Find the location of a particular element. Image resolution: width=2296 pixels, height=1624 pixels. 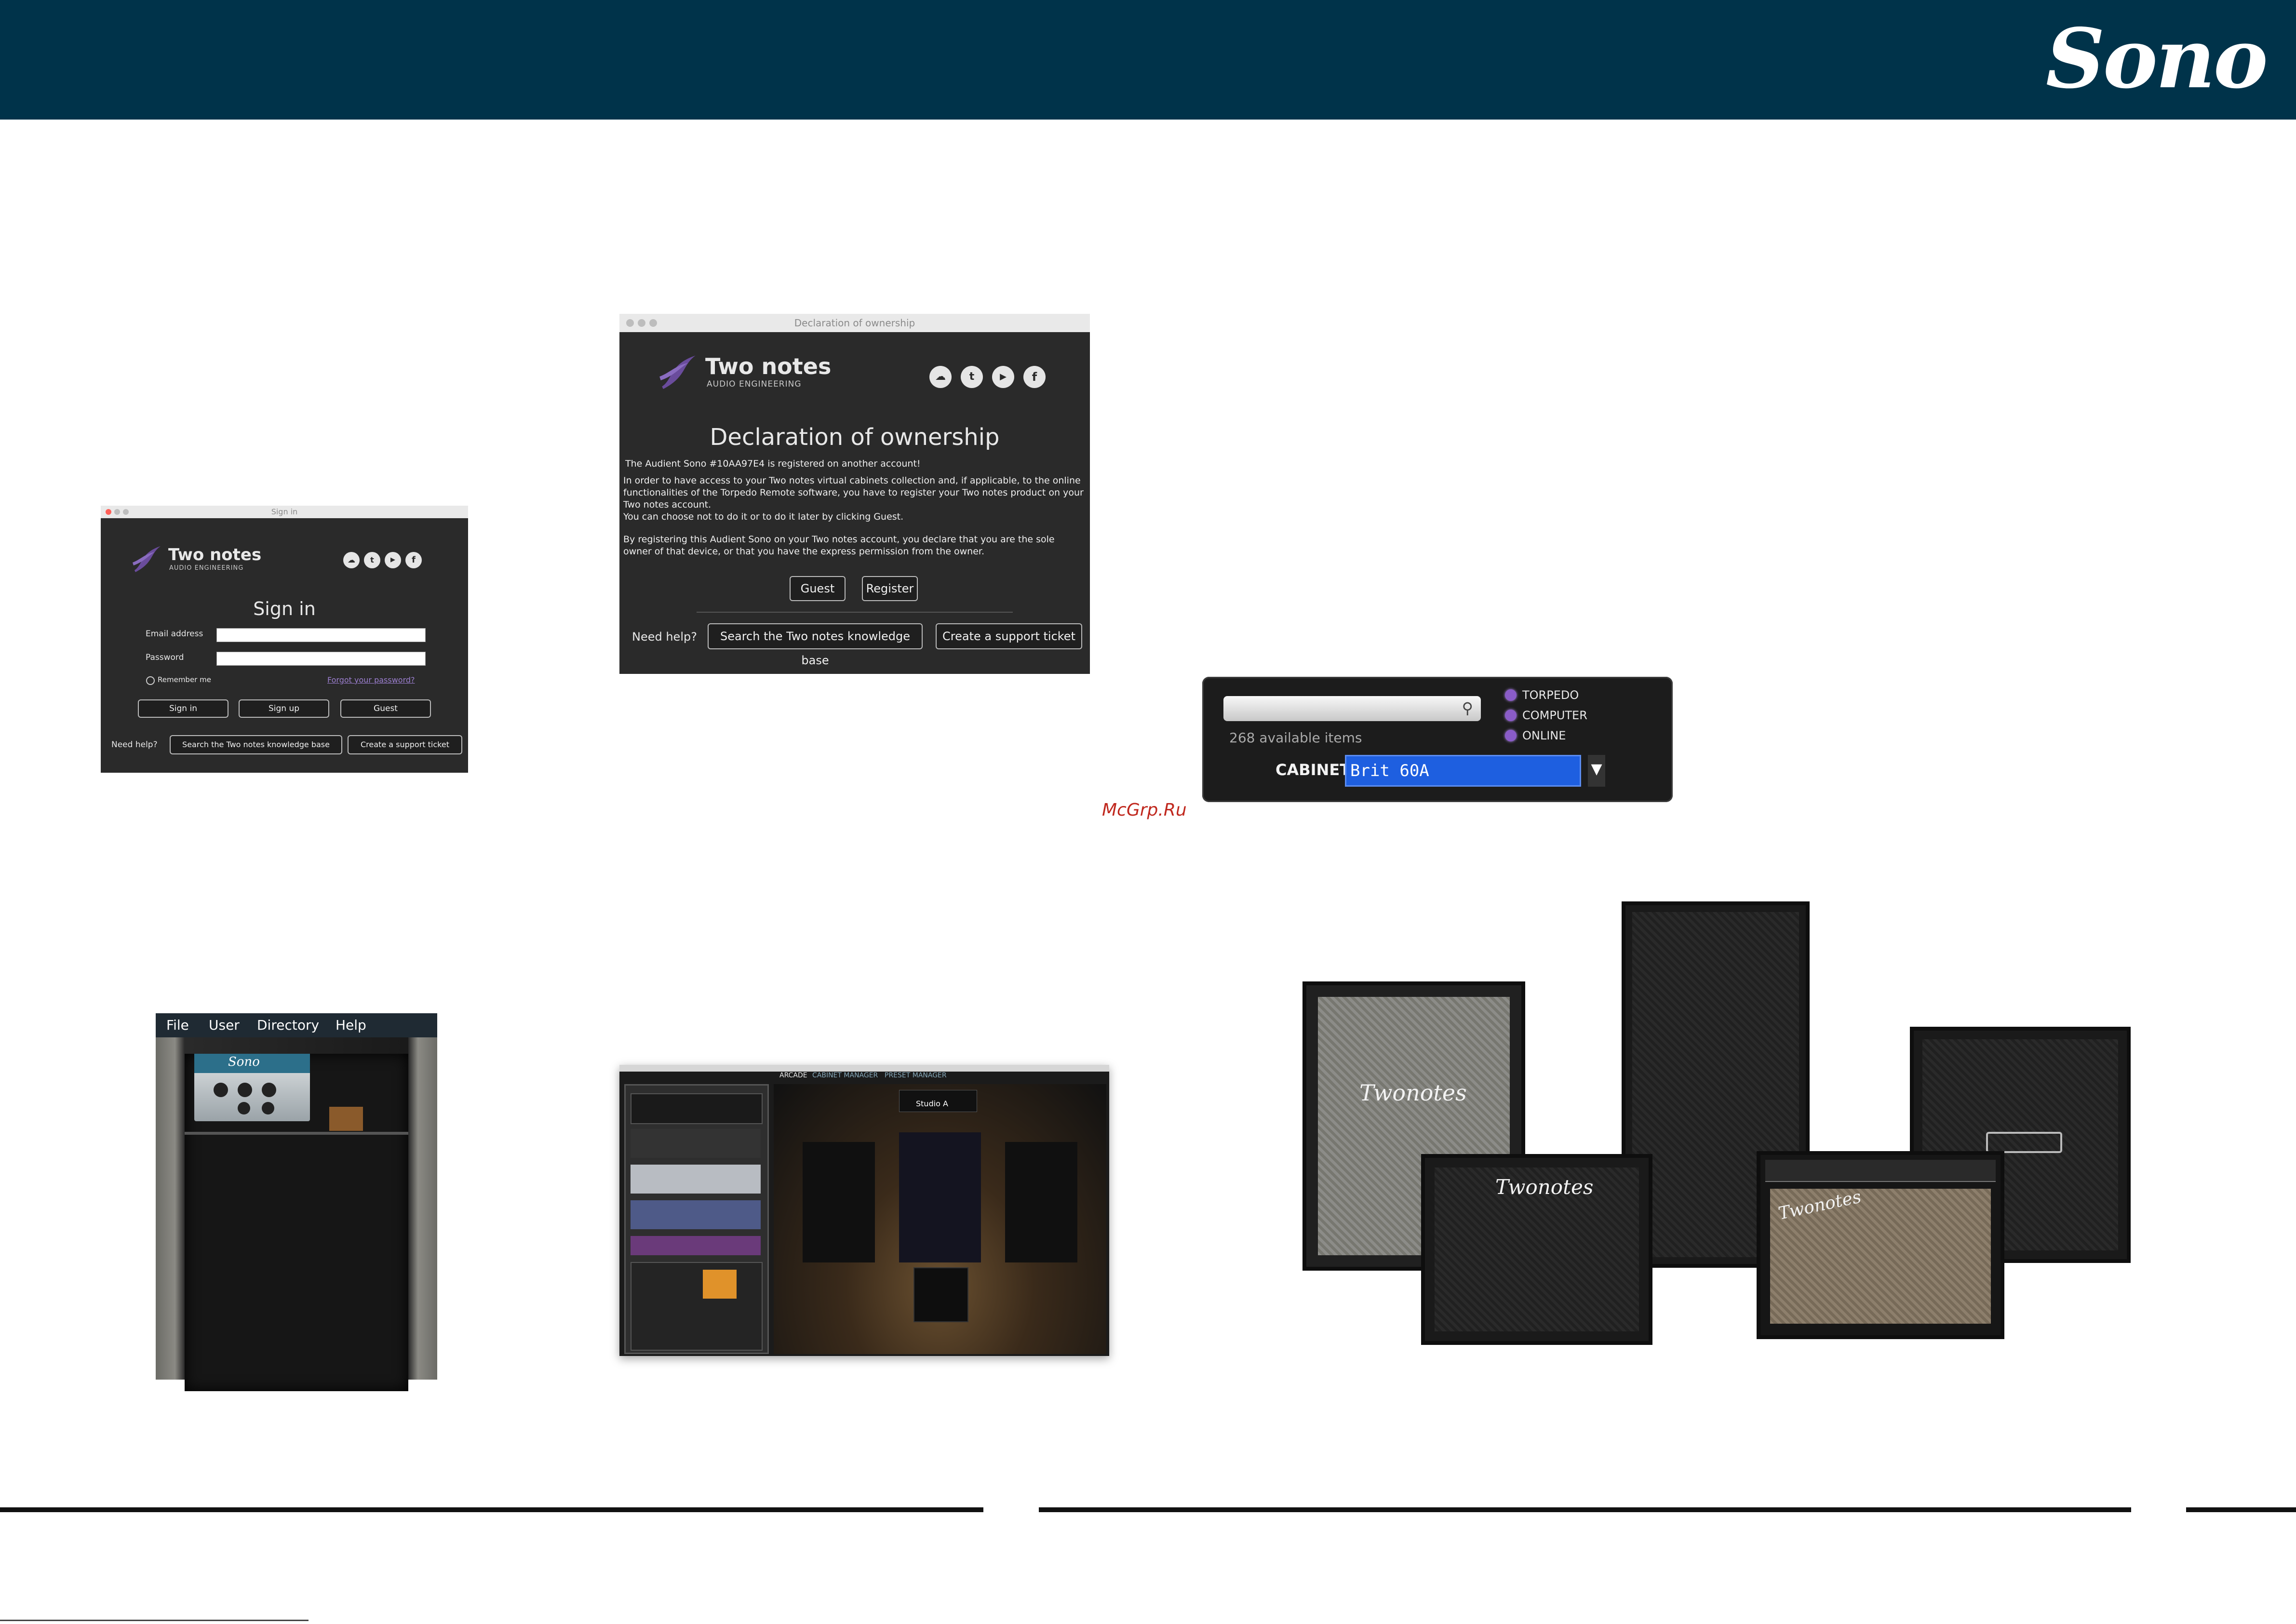

signin-button: Sign in is located at coordinates (183, 708).